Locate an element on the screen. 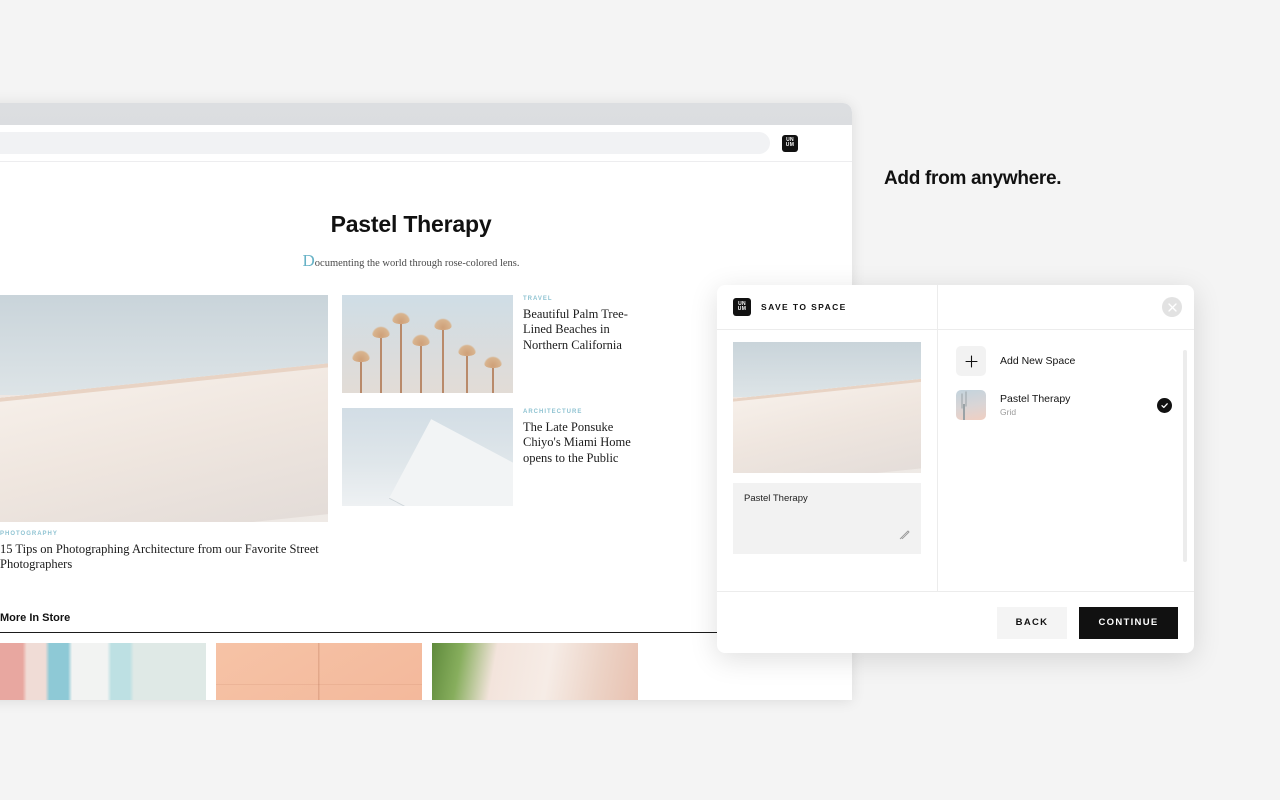 Image resolution: width=1280 pixels, height=800 pixels. check-icon is located at coordinates (1164, 405).